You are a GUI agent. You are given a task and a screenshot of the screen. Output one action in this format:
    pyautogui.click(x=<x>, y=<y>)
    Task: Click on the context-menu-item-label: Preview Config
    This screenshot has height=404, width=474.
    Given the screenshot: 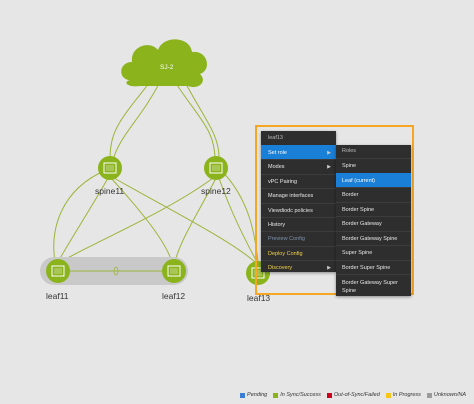 What is the action you would take?
    pyautogui.click(x=286, y=239)
    